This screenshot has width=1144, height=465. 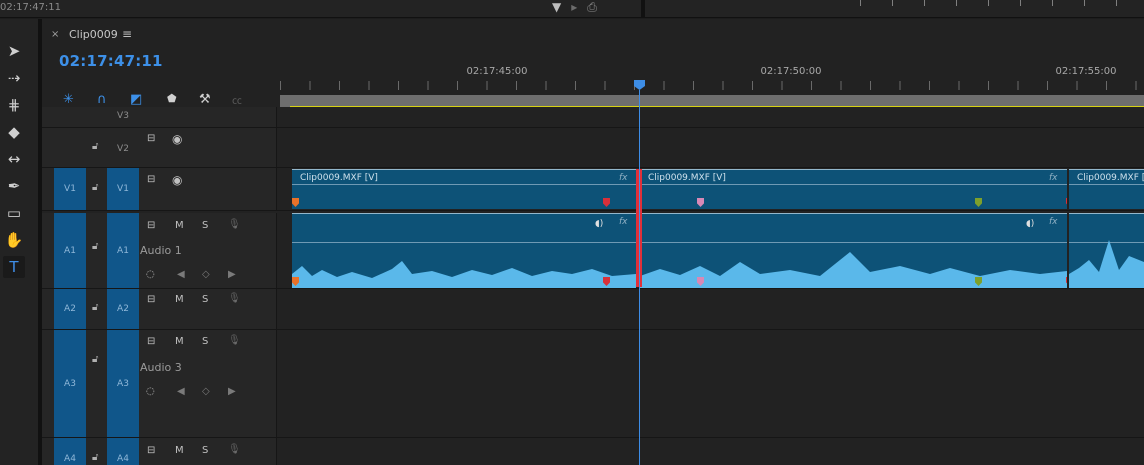 What do you see at coordinates (556, 7) in the screenshot?
I see `filter-icon: ▼` at bounding box center [556, 7].